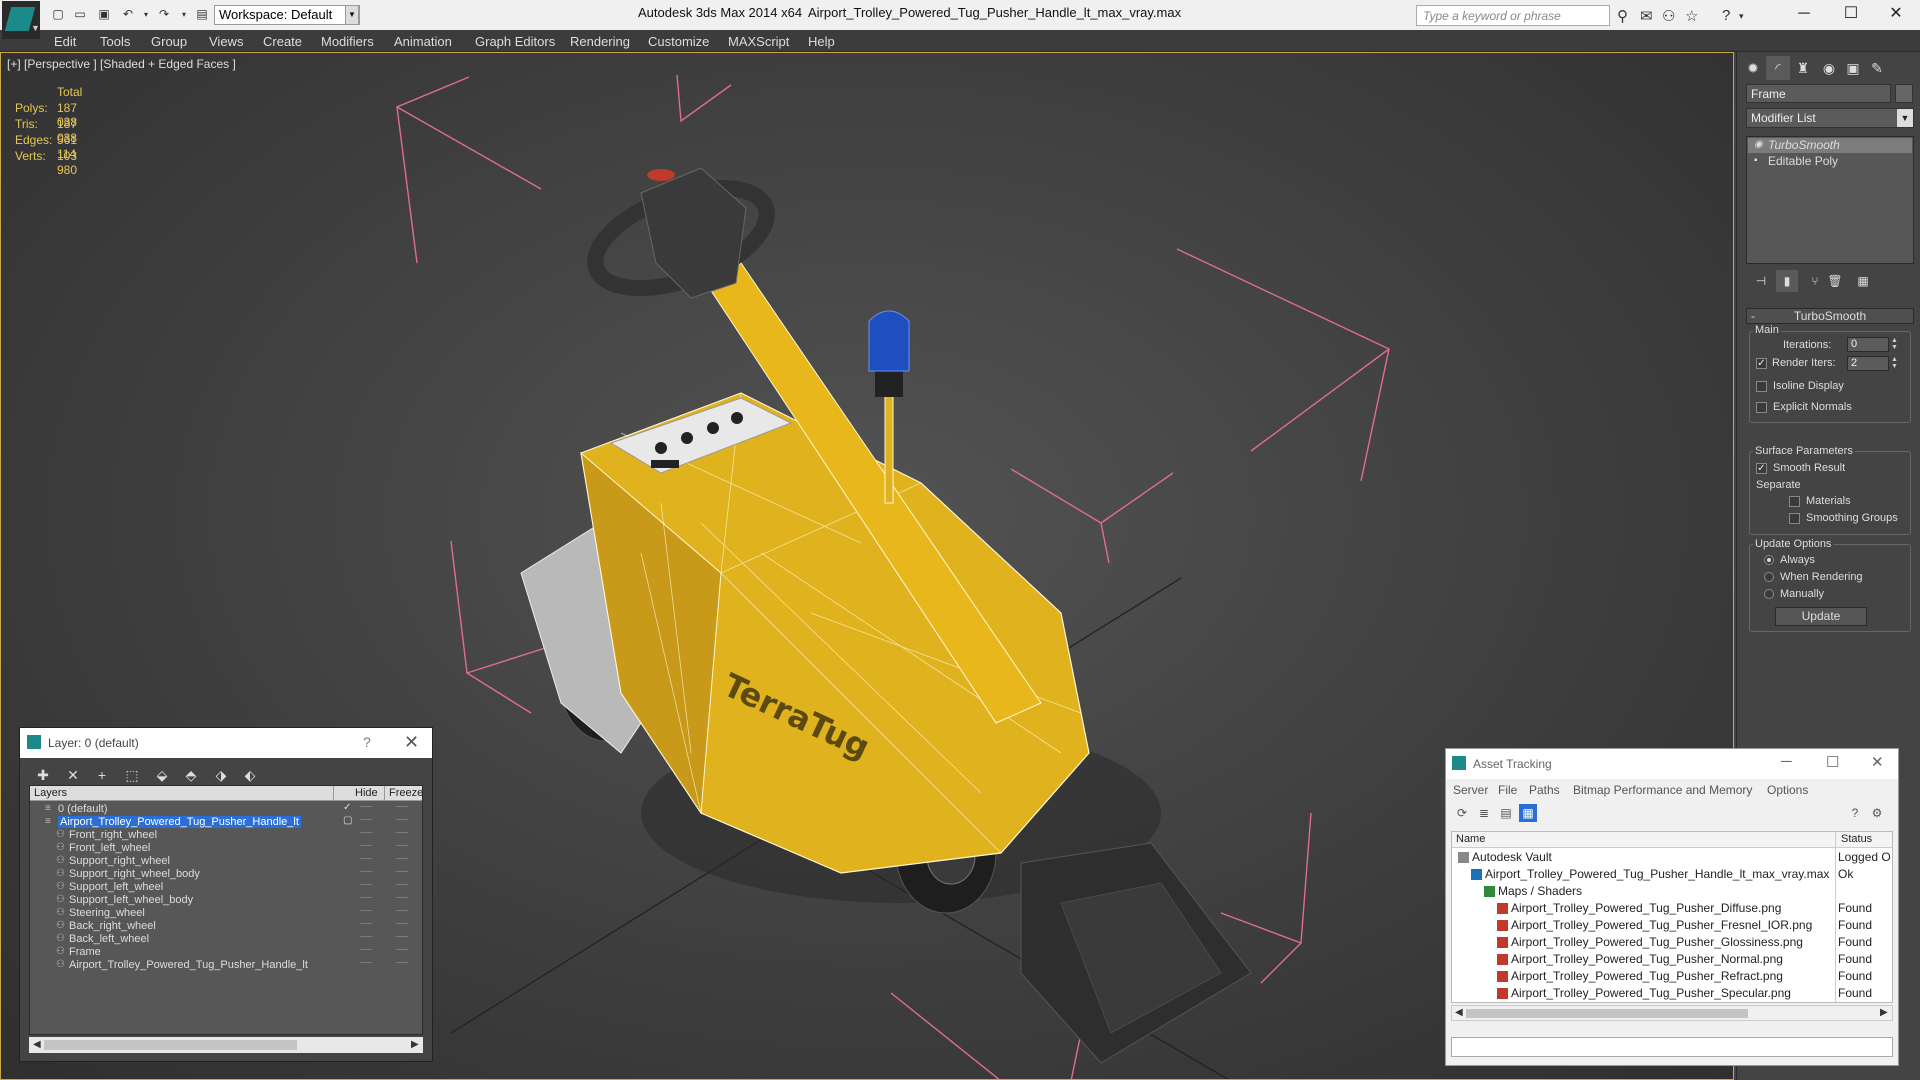 This screenshot has width=1920, height=1080. Describe the element at coordinates (1756, 160) in the screenshot. I see `expand-icon: ▪` at that location.